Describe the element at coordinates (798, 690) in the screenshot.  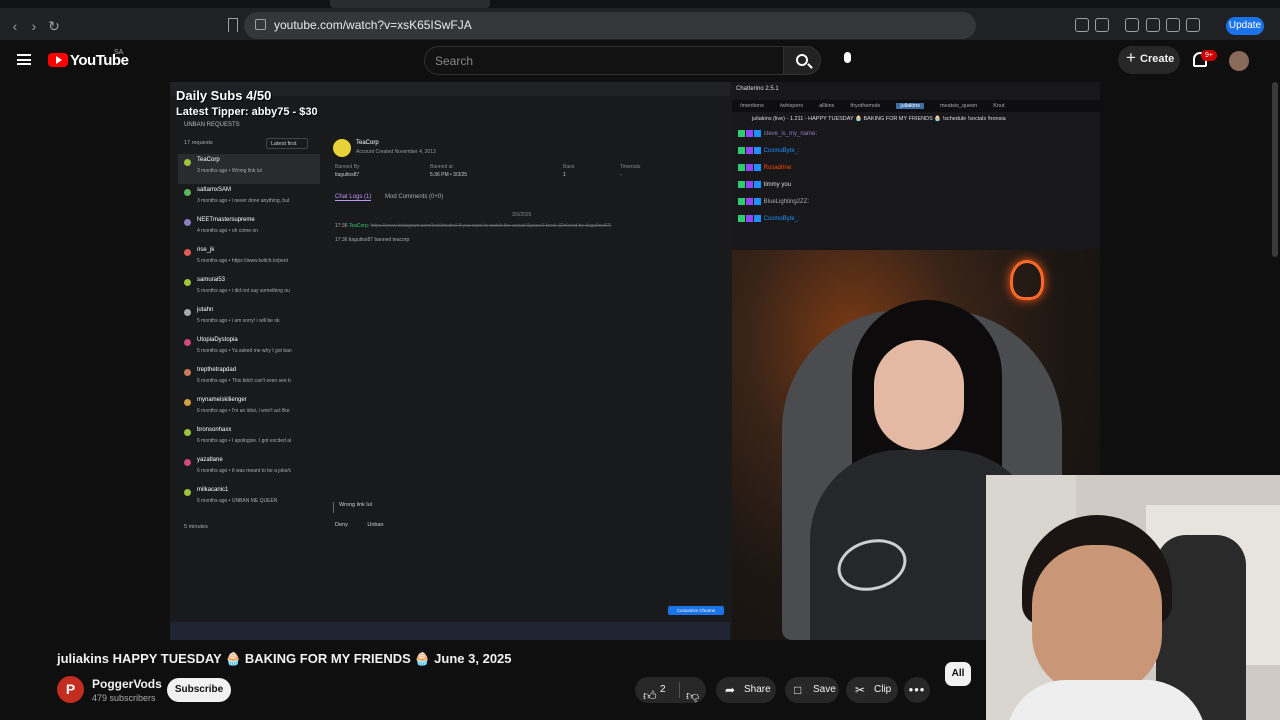
I see `bookmark-icon: □` at that location.